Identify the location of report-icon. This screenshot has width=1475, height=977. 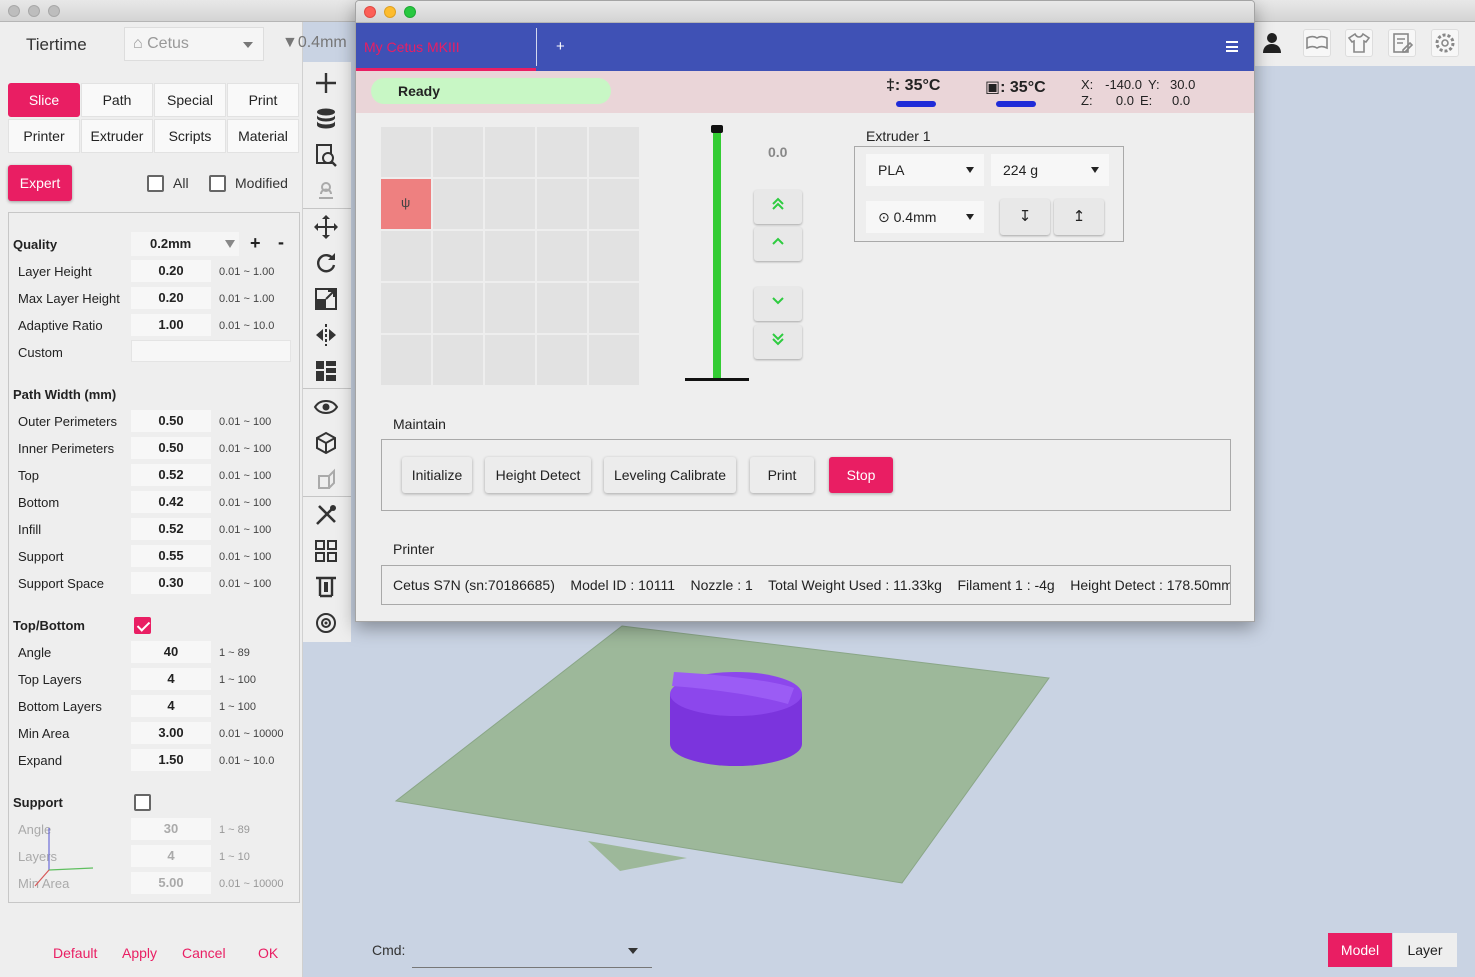
(1402, 43).